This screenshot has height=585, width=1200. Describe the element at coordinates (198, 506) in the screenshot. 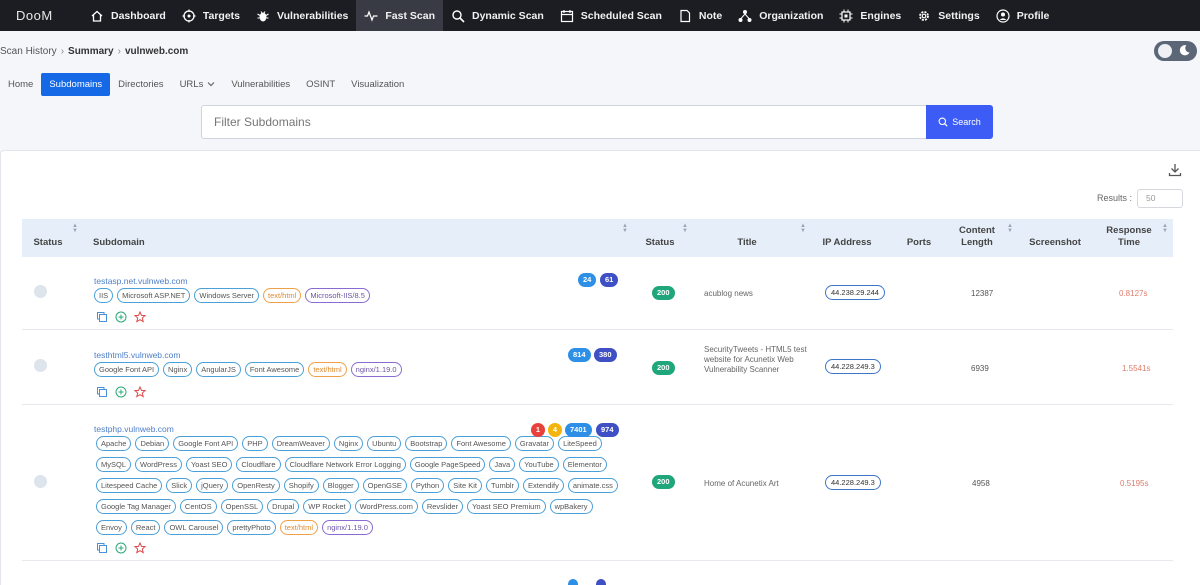

I see `tech-tag: CentOS` at that location.